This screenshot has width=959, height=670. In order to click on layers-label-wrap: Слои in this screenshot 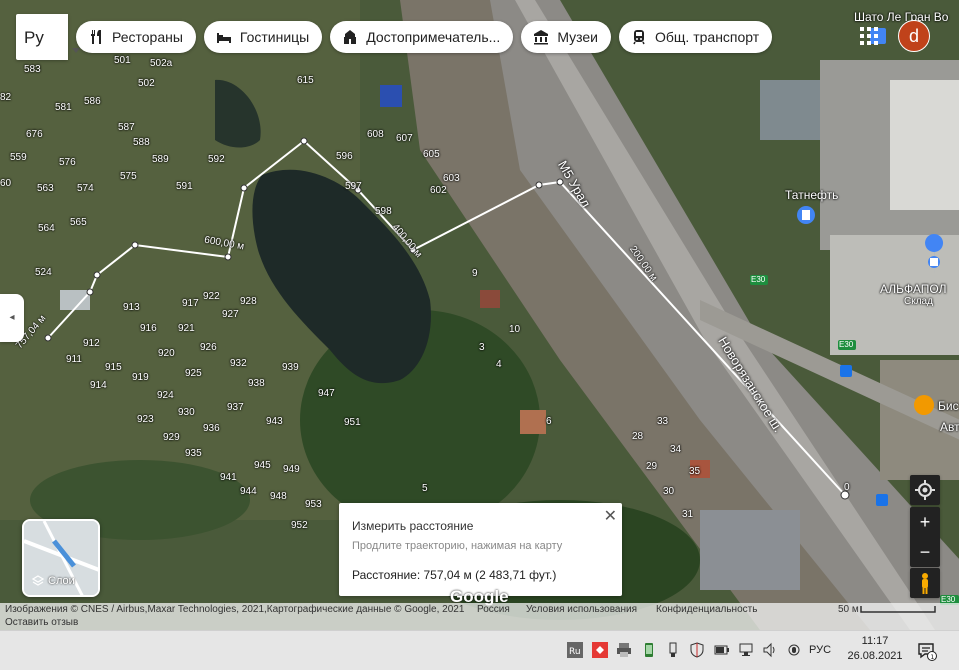, I will do `click(53, 581)`.